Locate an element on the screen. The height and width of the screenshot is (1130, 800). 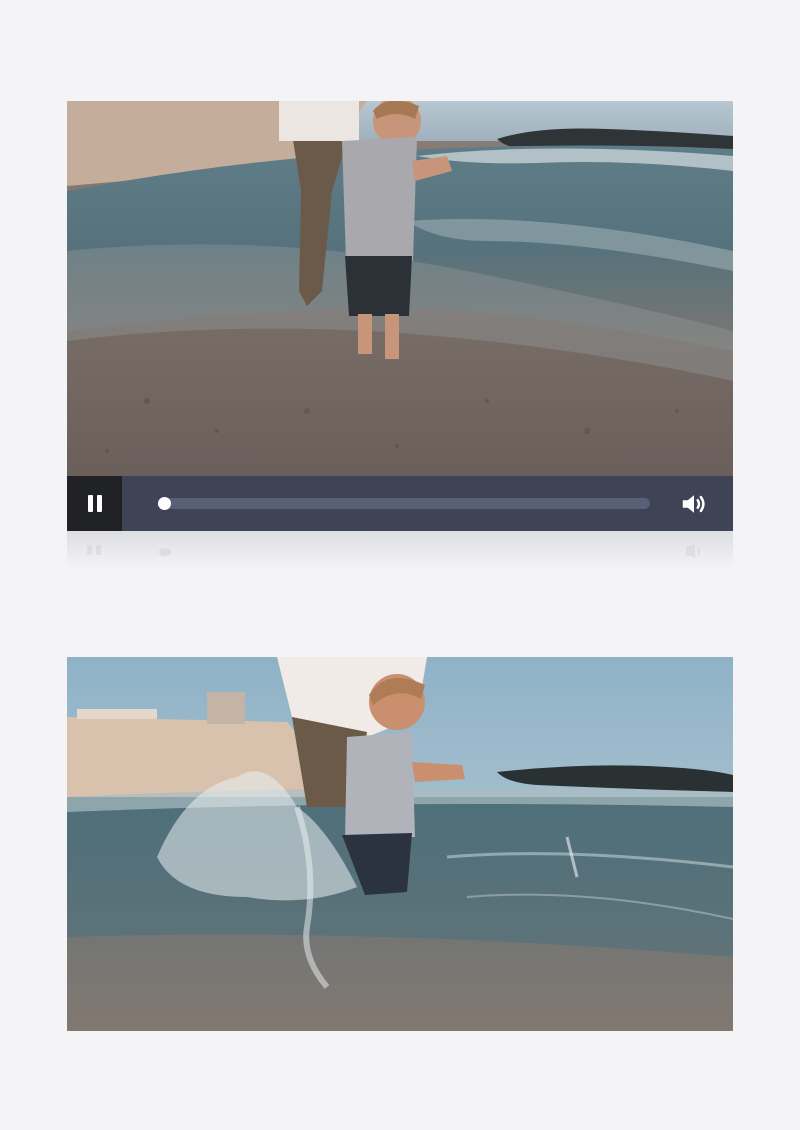
reflection-knob is located at coordinates (165, 552).